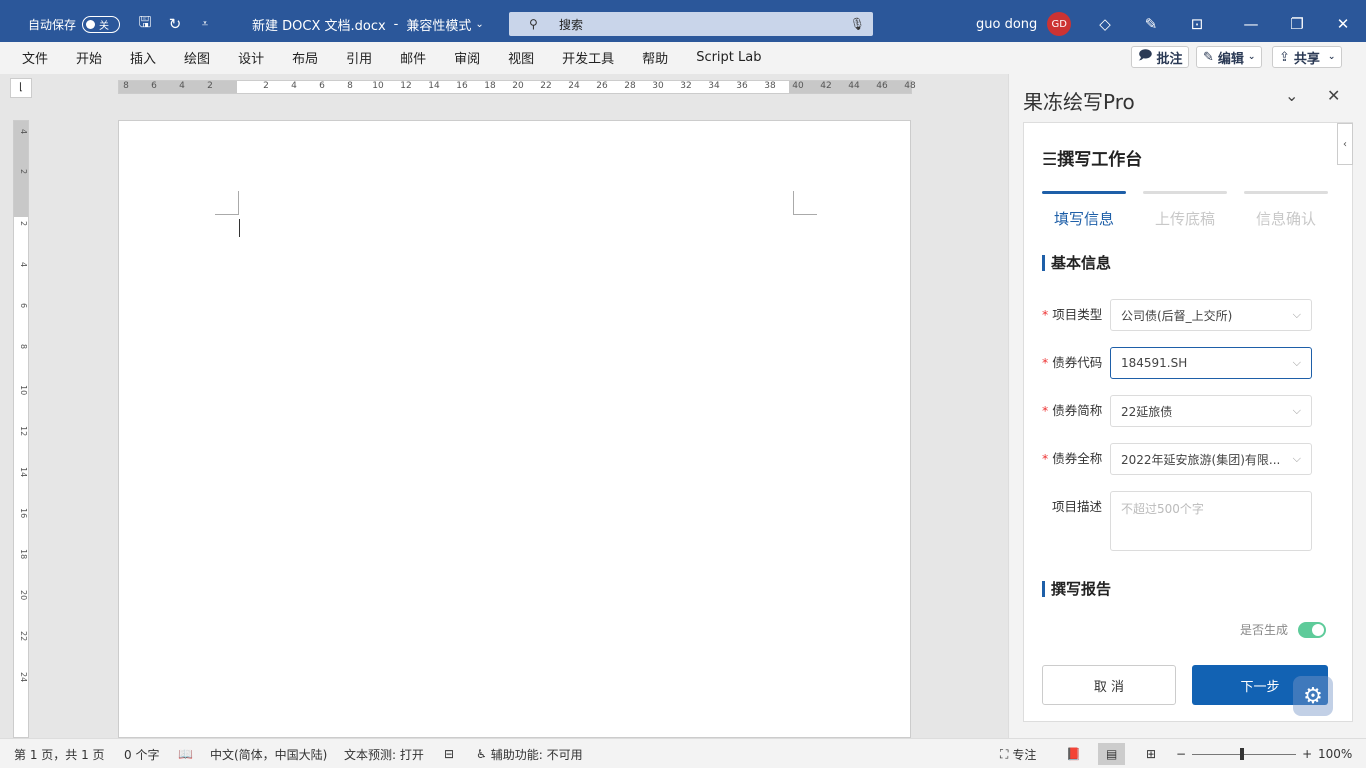 Image resolution: width=1366 pixels, height=768 pixels. I want to click on description-textarea: 不超过500个字, so click(1211, 521).